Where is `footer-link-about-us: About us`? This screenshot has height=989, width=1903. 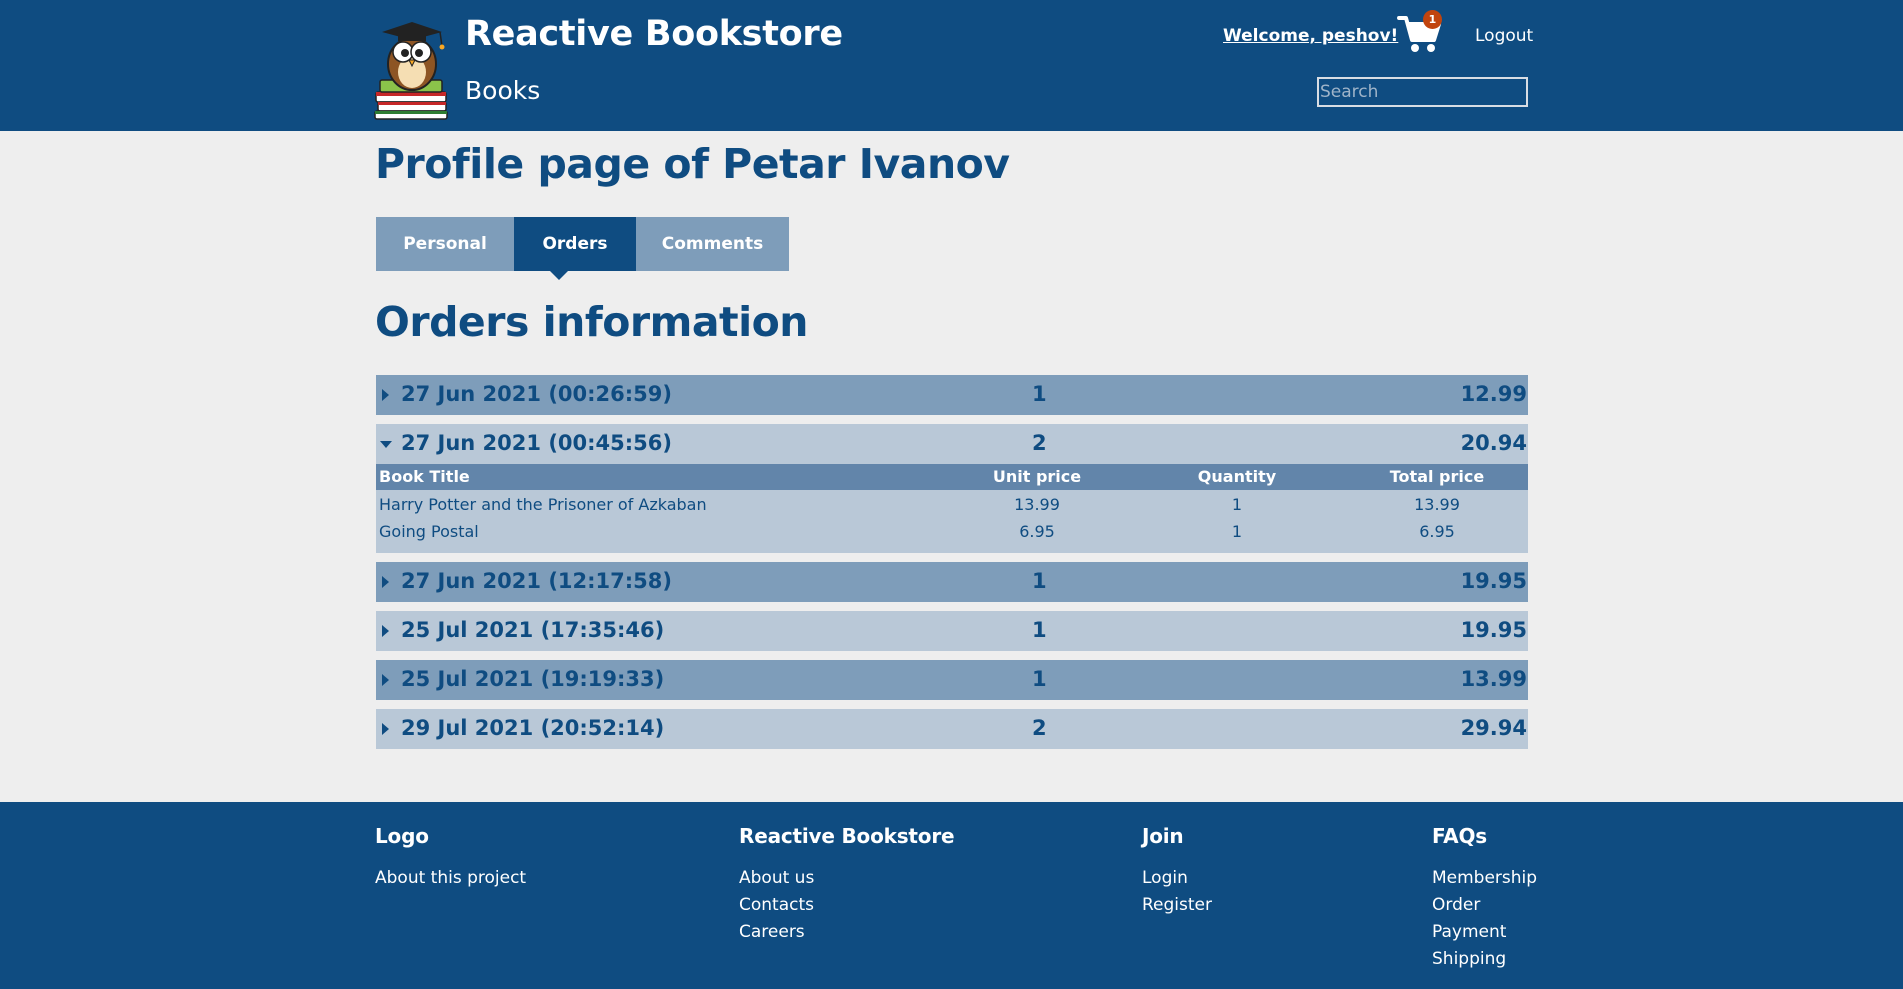 footer-link-about-us: About us is located at coordinates (846, 878).